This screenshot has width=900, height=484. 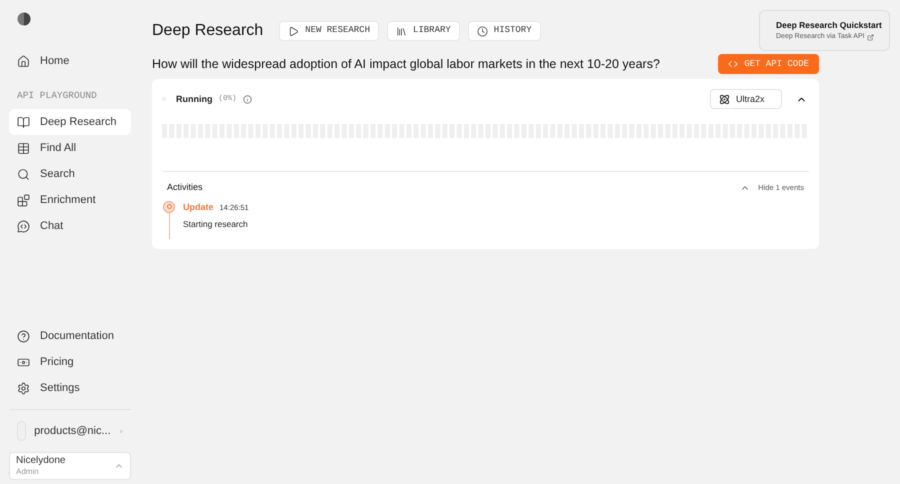 What do you see at coordinates (724, 99) in the screenshot?
I see `atom-icon` at bounding box center [724, 99].